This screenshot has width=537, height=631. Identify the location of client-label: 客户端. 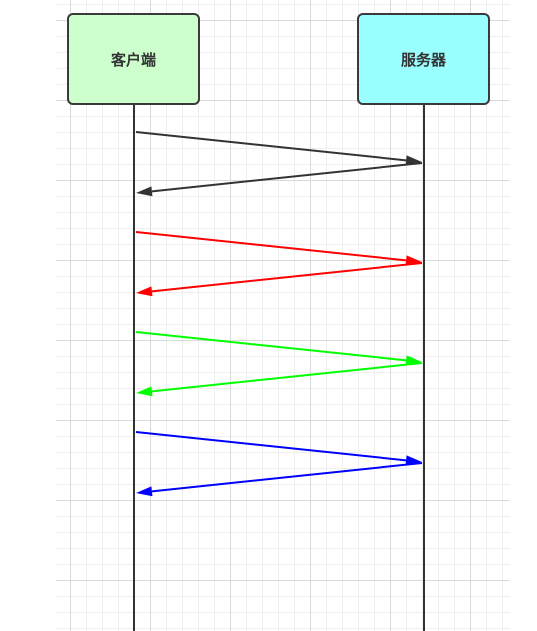
(133, 59).